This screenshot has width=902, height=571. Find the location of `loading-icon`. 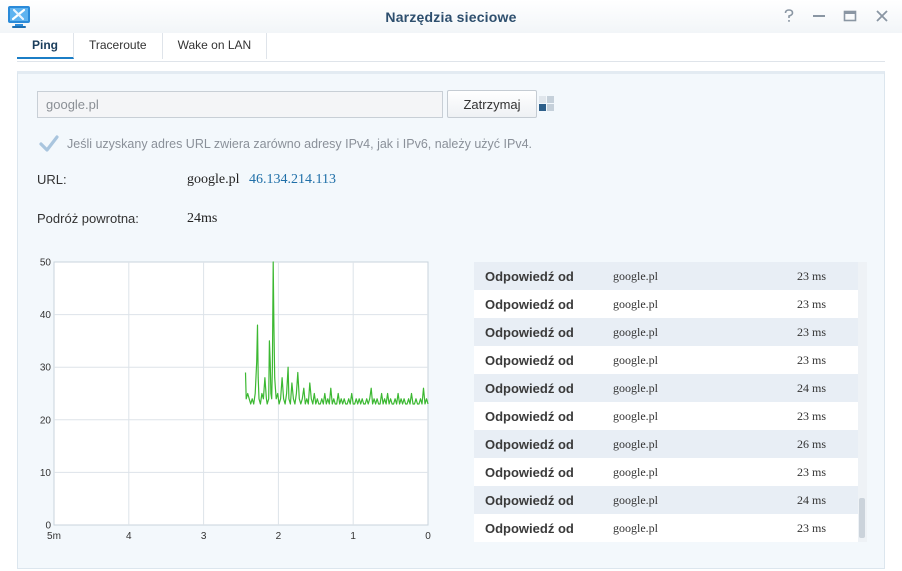

loading-icon is located at coordinates (547, 104).